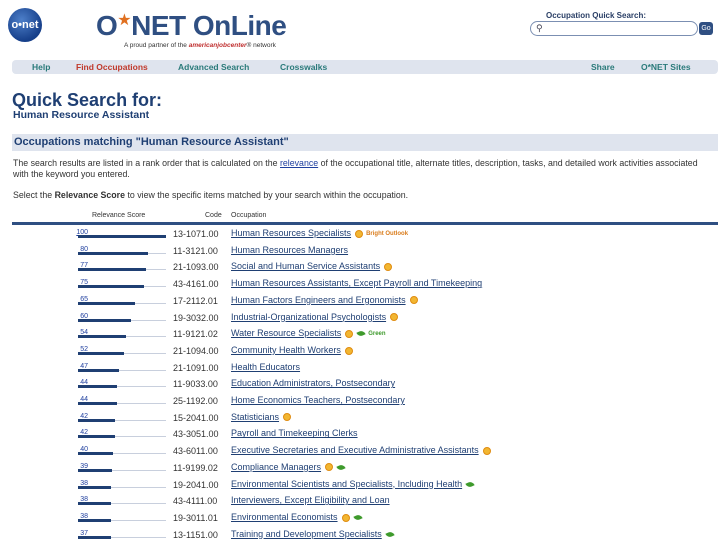 This screenshot has width=720, height=540. What do you see at coordinates (666, 67) in the screenshot?
I see `nav-onet-sites: O*NET Sites` at bounding box center [666, 67].